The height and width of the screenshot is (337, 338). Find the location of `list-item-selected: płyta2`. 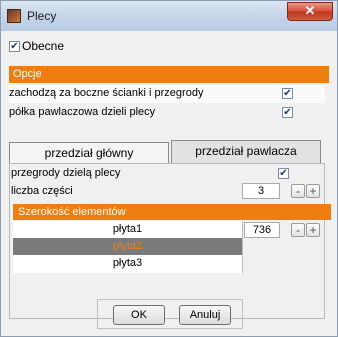

list-item-selected: płyta2 is located at coordinates (127, 246).